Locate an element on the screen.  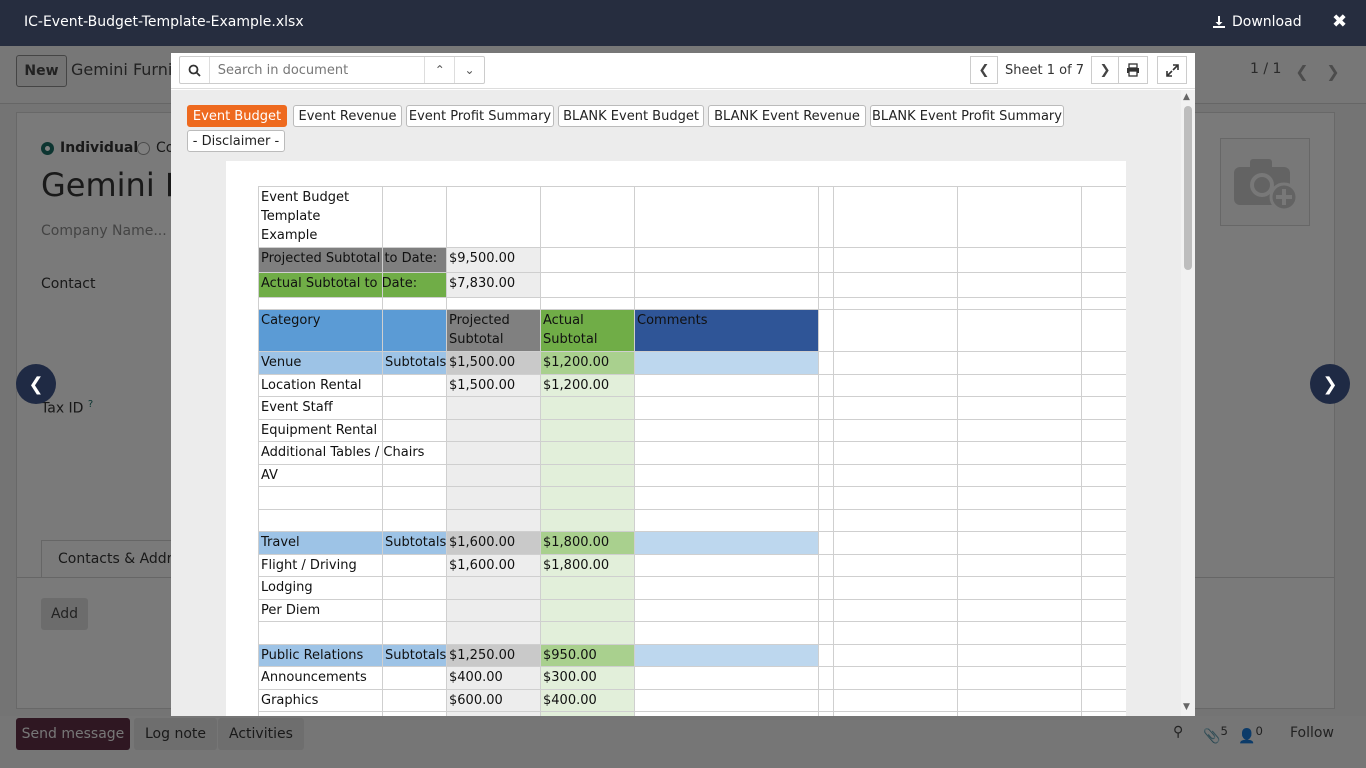
item-name: Per Diem is located at coordinates (352, 610).